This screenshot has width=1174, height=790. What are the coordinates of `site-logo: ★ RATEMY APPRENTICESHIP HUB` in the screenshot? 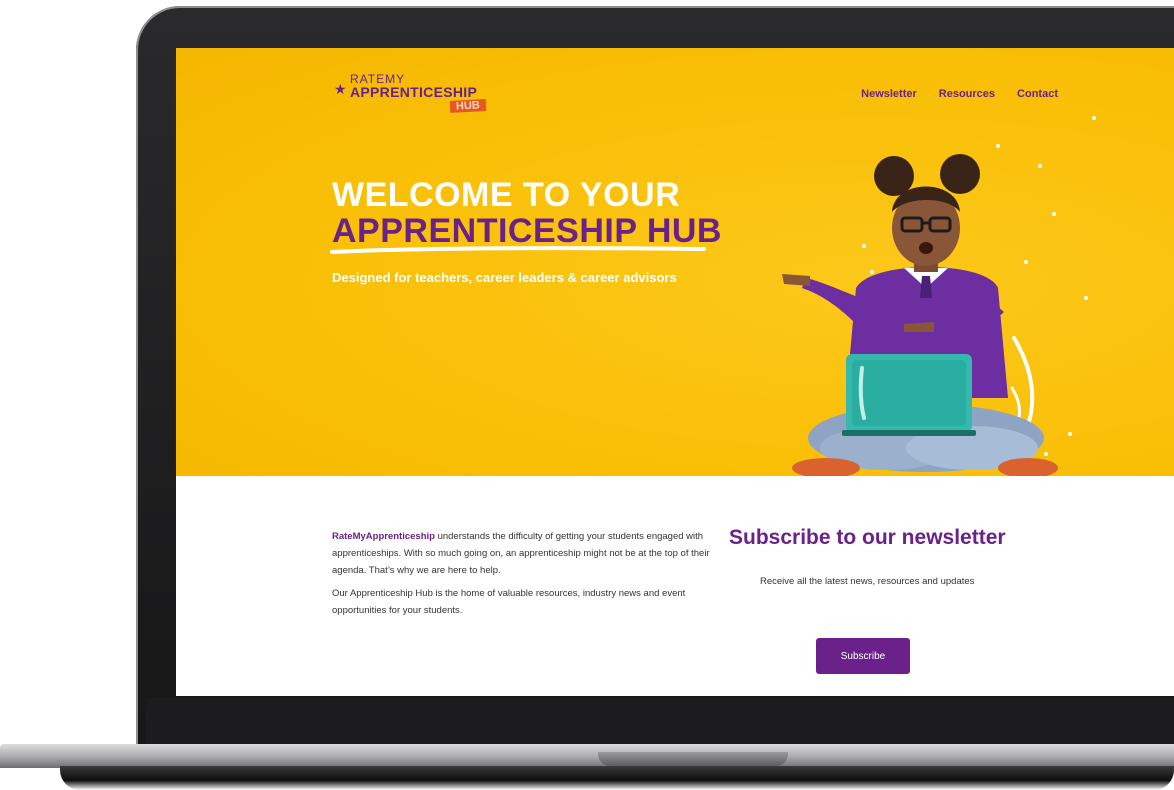 It's located at (419, 95).